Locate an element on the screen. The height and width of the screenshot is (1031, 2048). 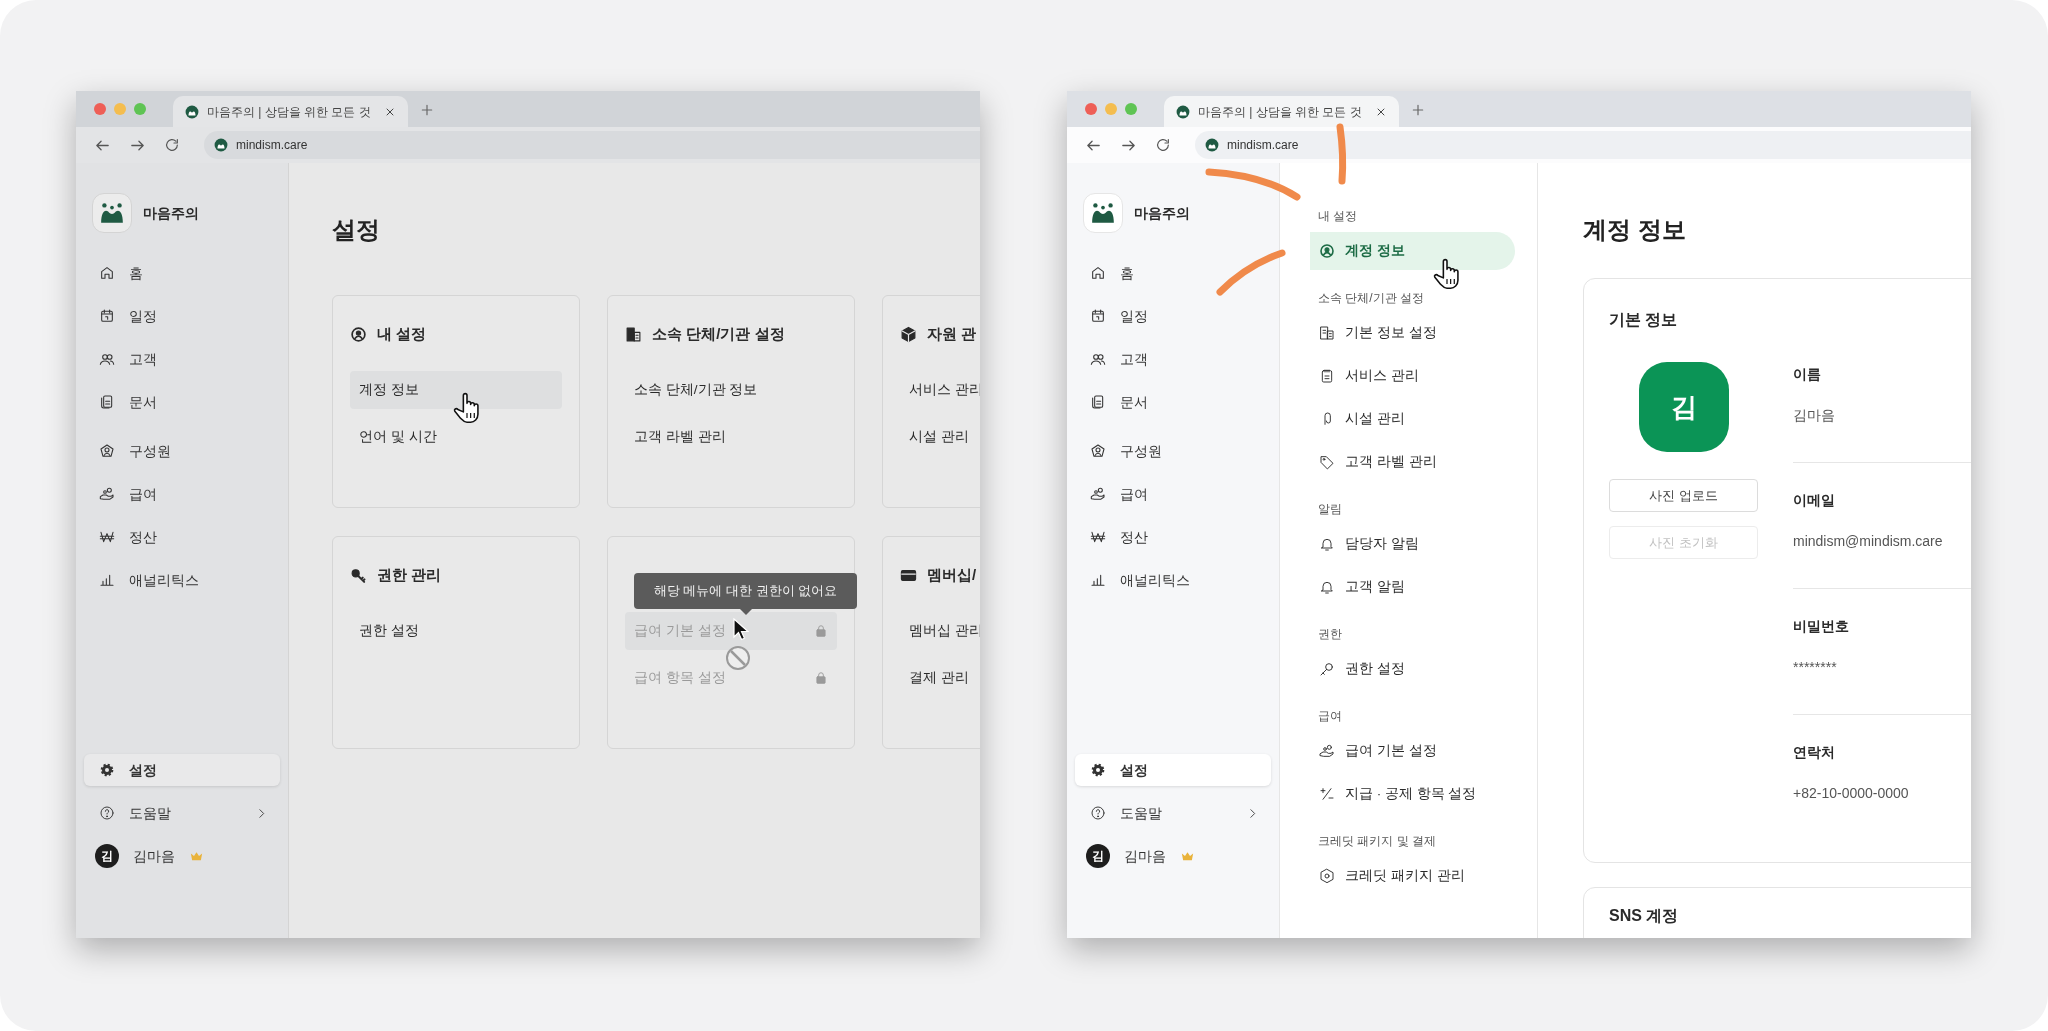
bar-chart-icon is located at coordinates (1098, 580).